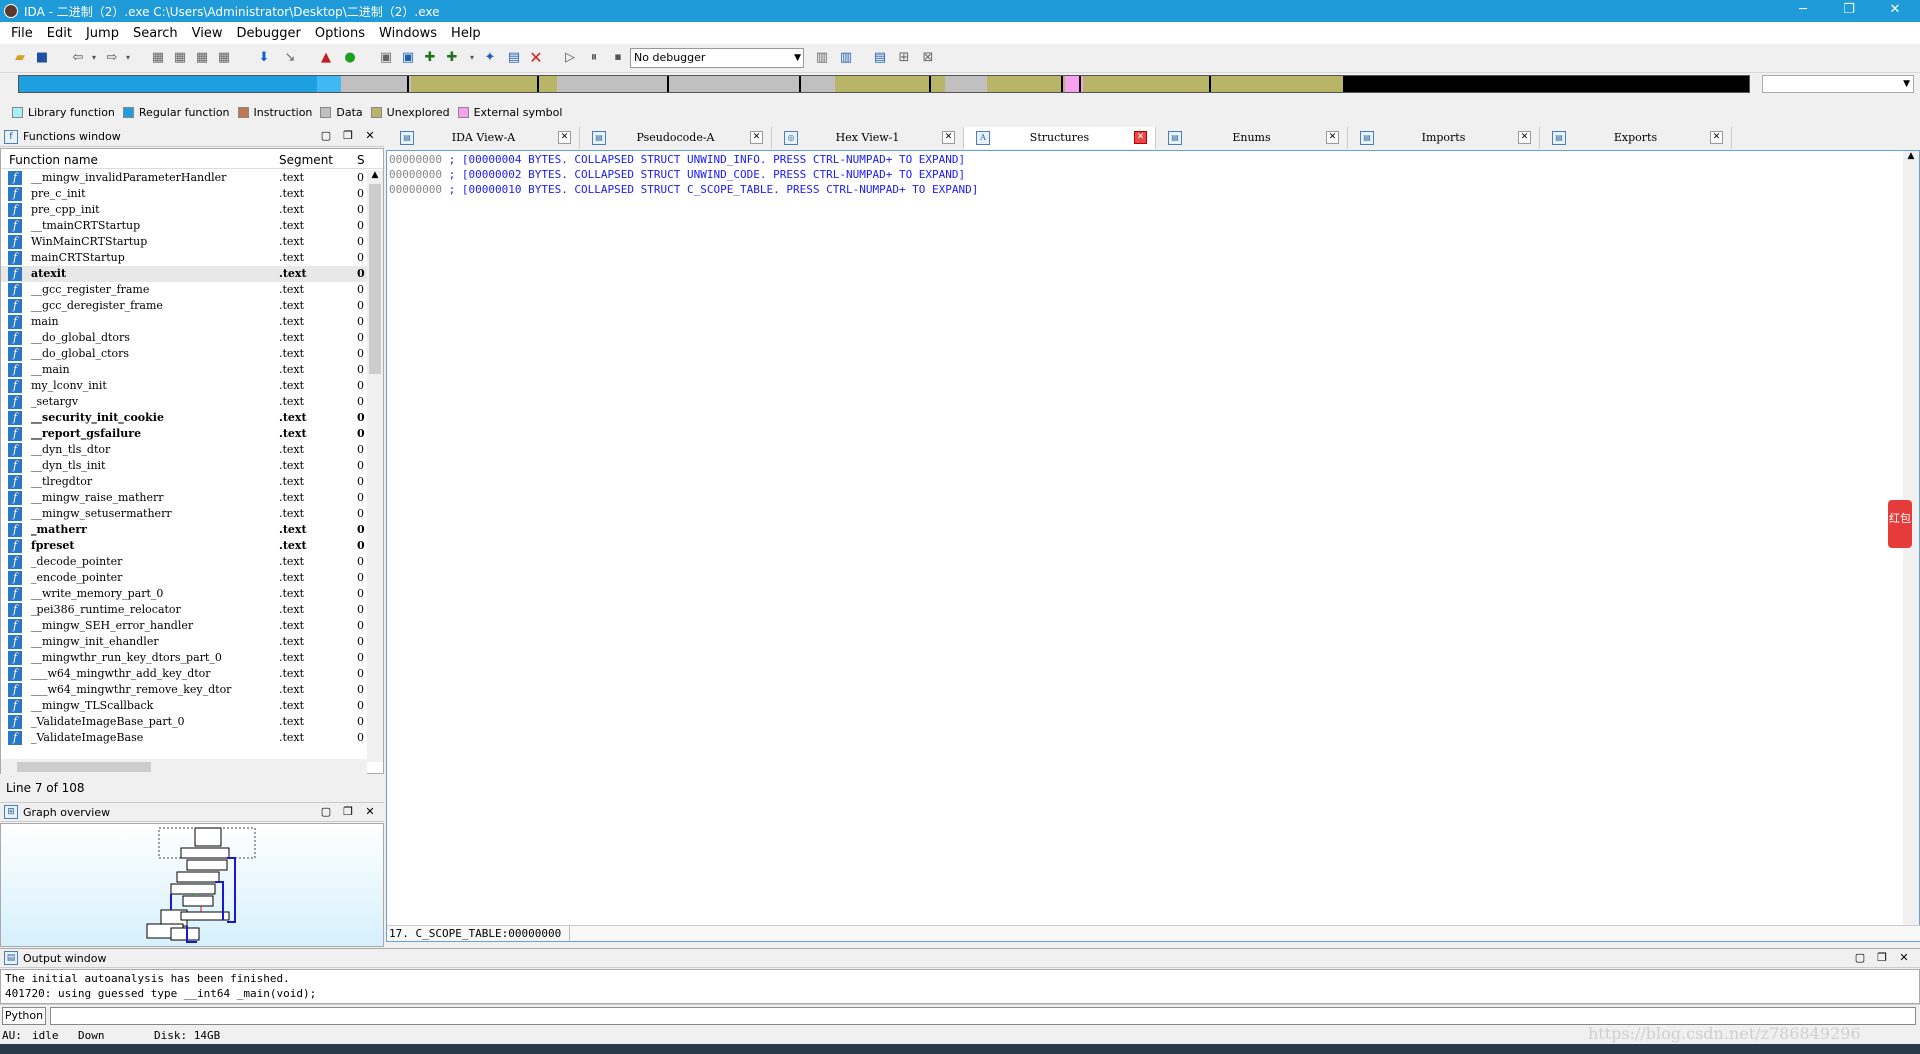 The image size is (1920, 1054). I want to click on function-row: f __report_gsfailure .text 0, so click(184, 434).